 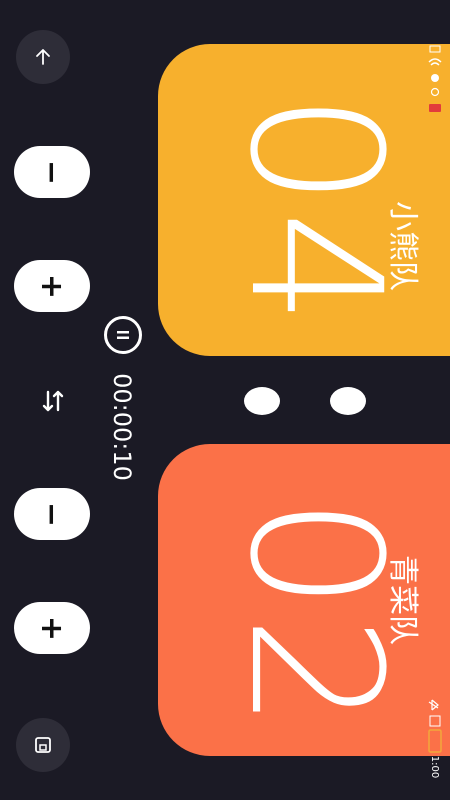 I want to click on swap-teams-button, so click(x=53, y=401).